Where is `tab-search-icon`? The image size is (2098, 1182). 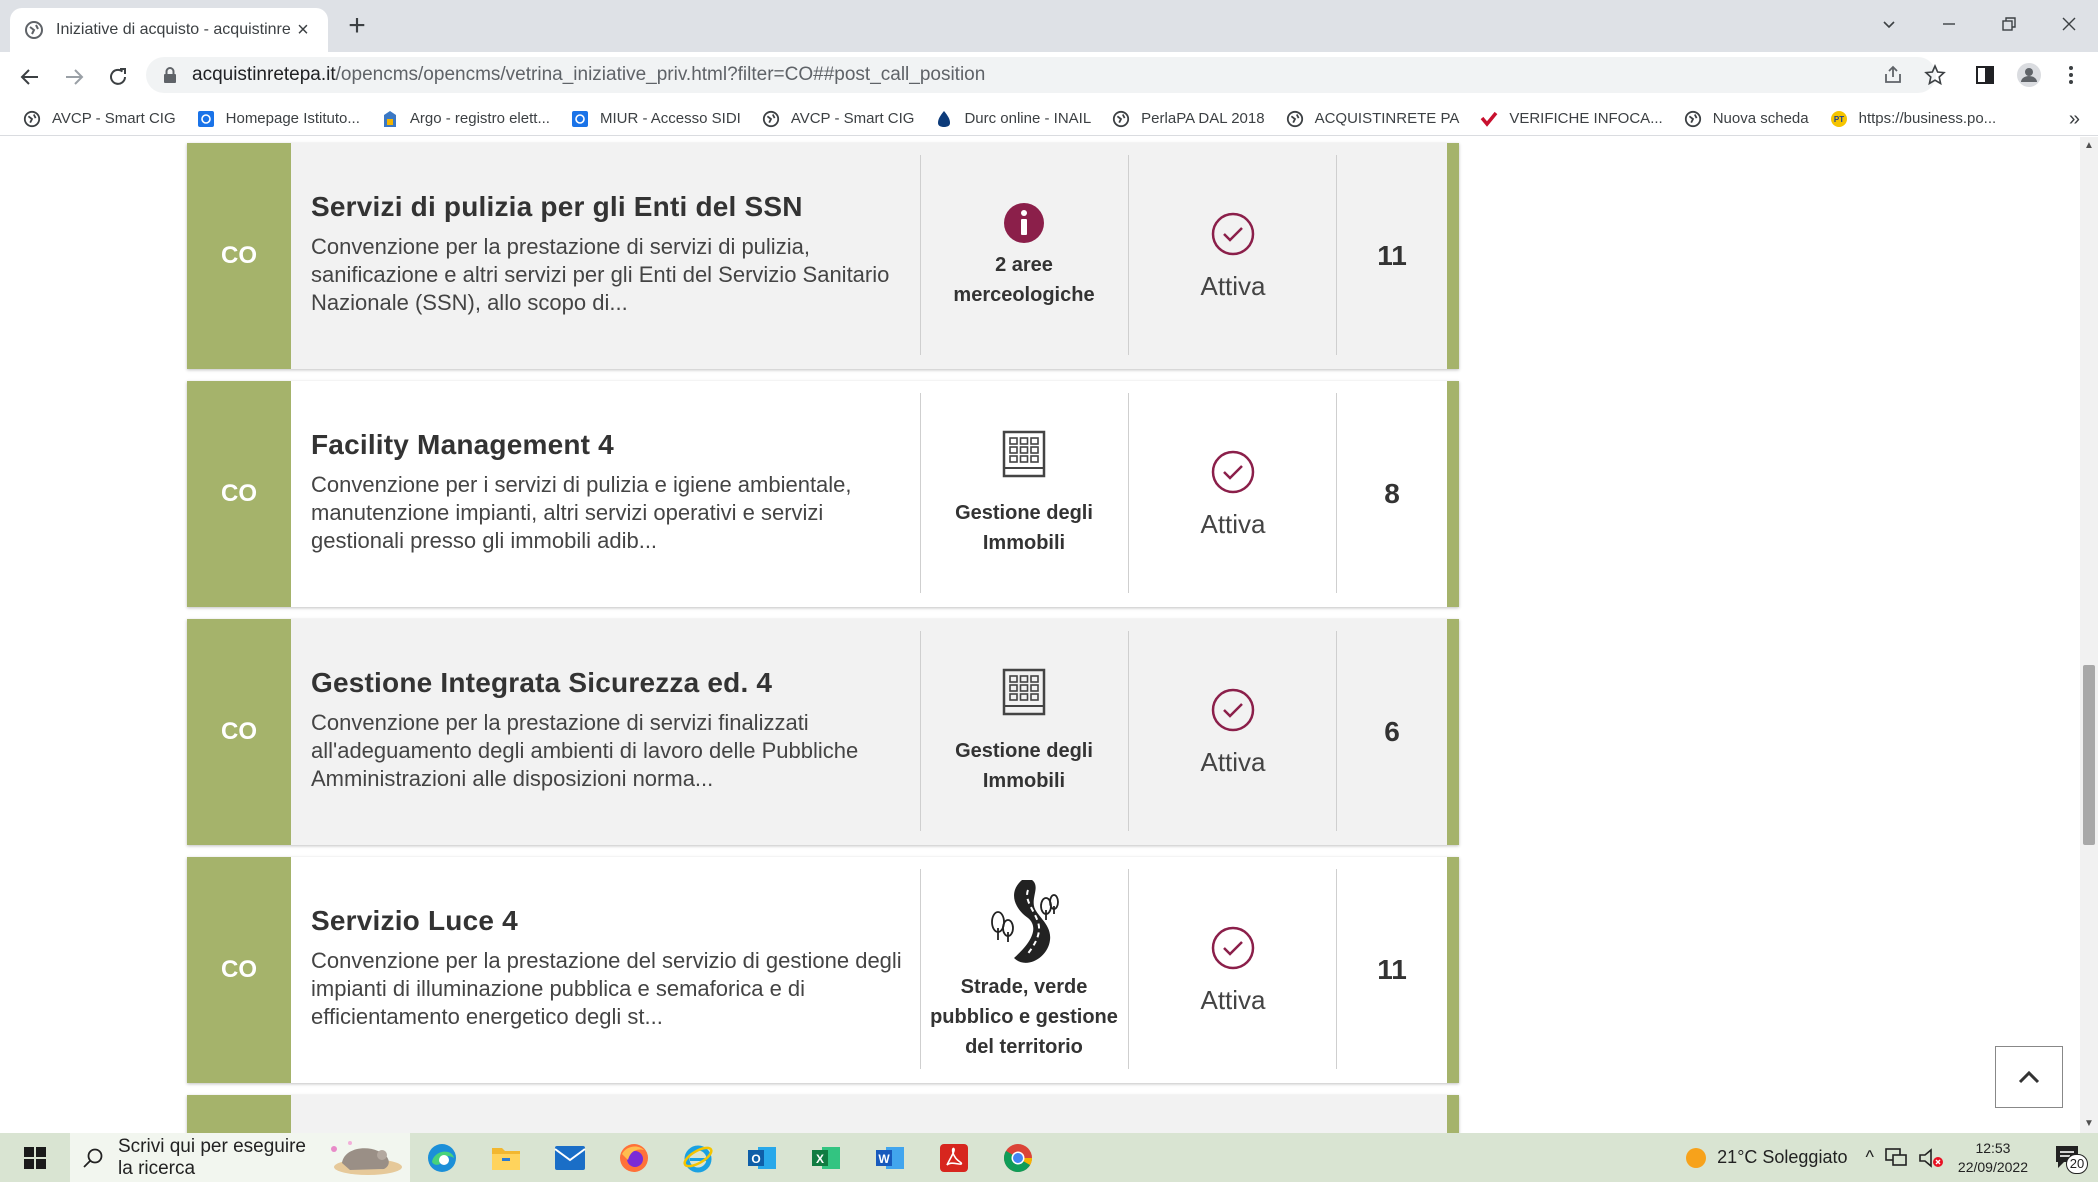 tab-search-icon is located at coordinates (1889, 24).